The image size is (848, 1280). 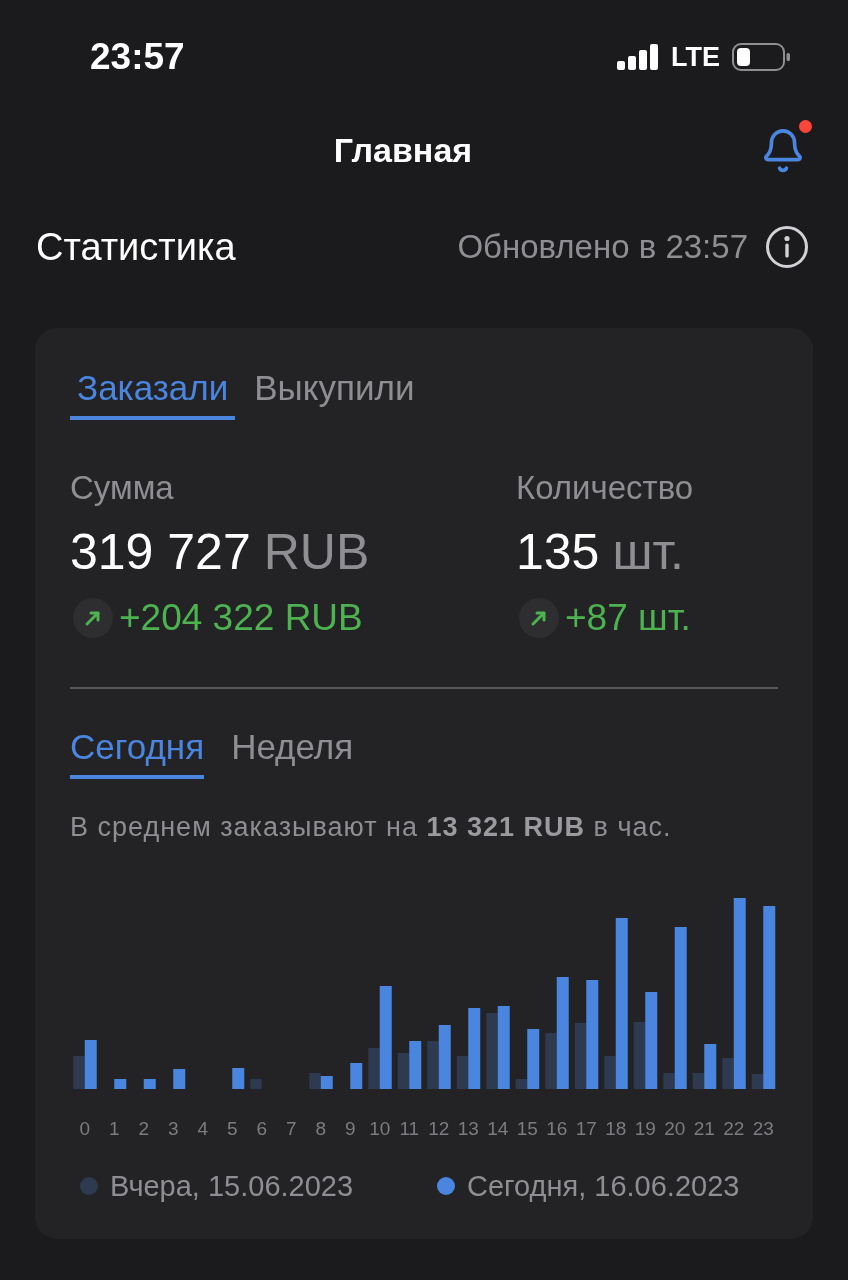 What do you see at coordinates (292, 753) in the screenshot?
I see `period-tab: Неделя` at bounding box center [292, 753].